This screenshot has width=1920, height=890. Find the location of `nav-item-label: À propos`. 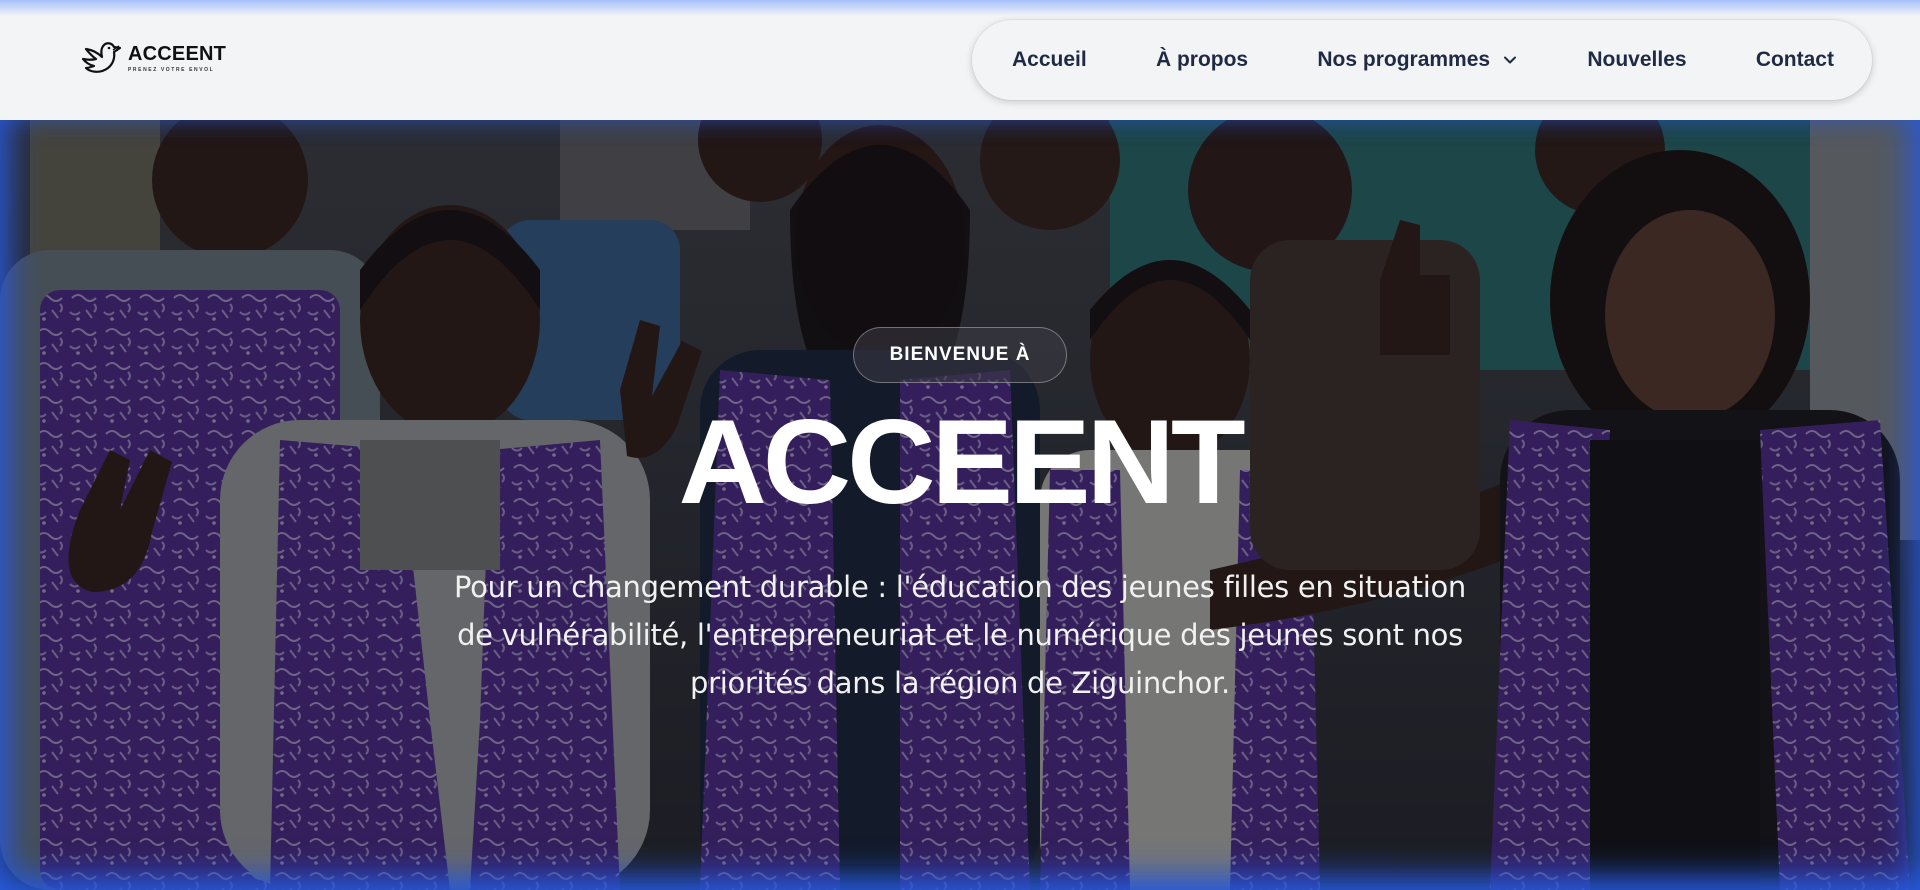

nav-item-label: À propos is located at coordinates (1202, 59).